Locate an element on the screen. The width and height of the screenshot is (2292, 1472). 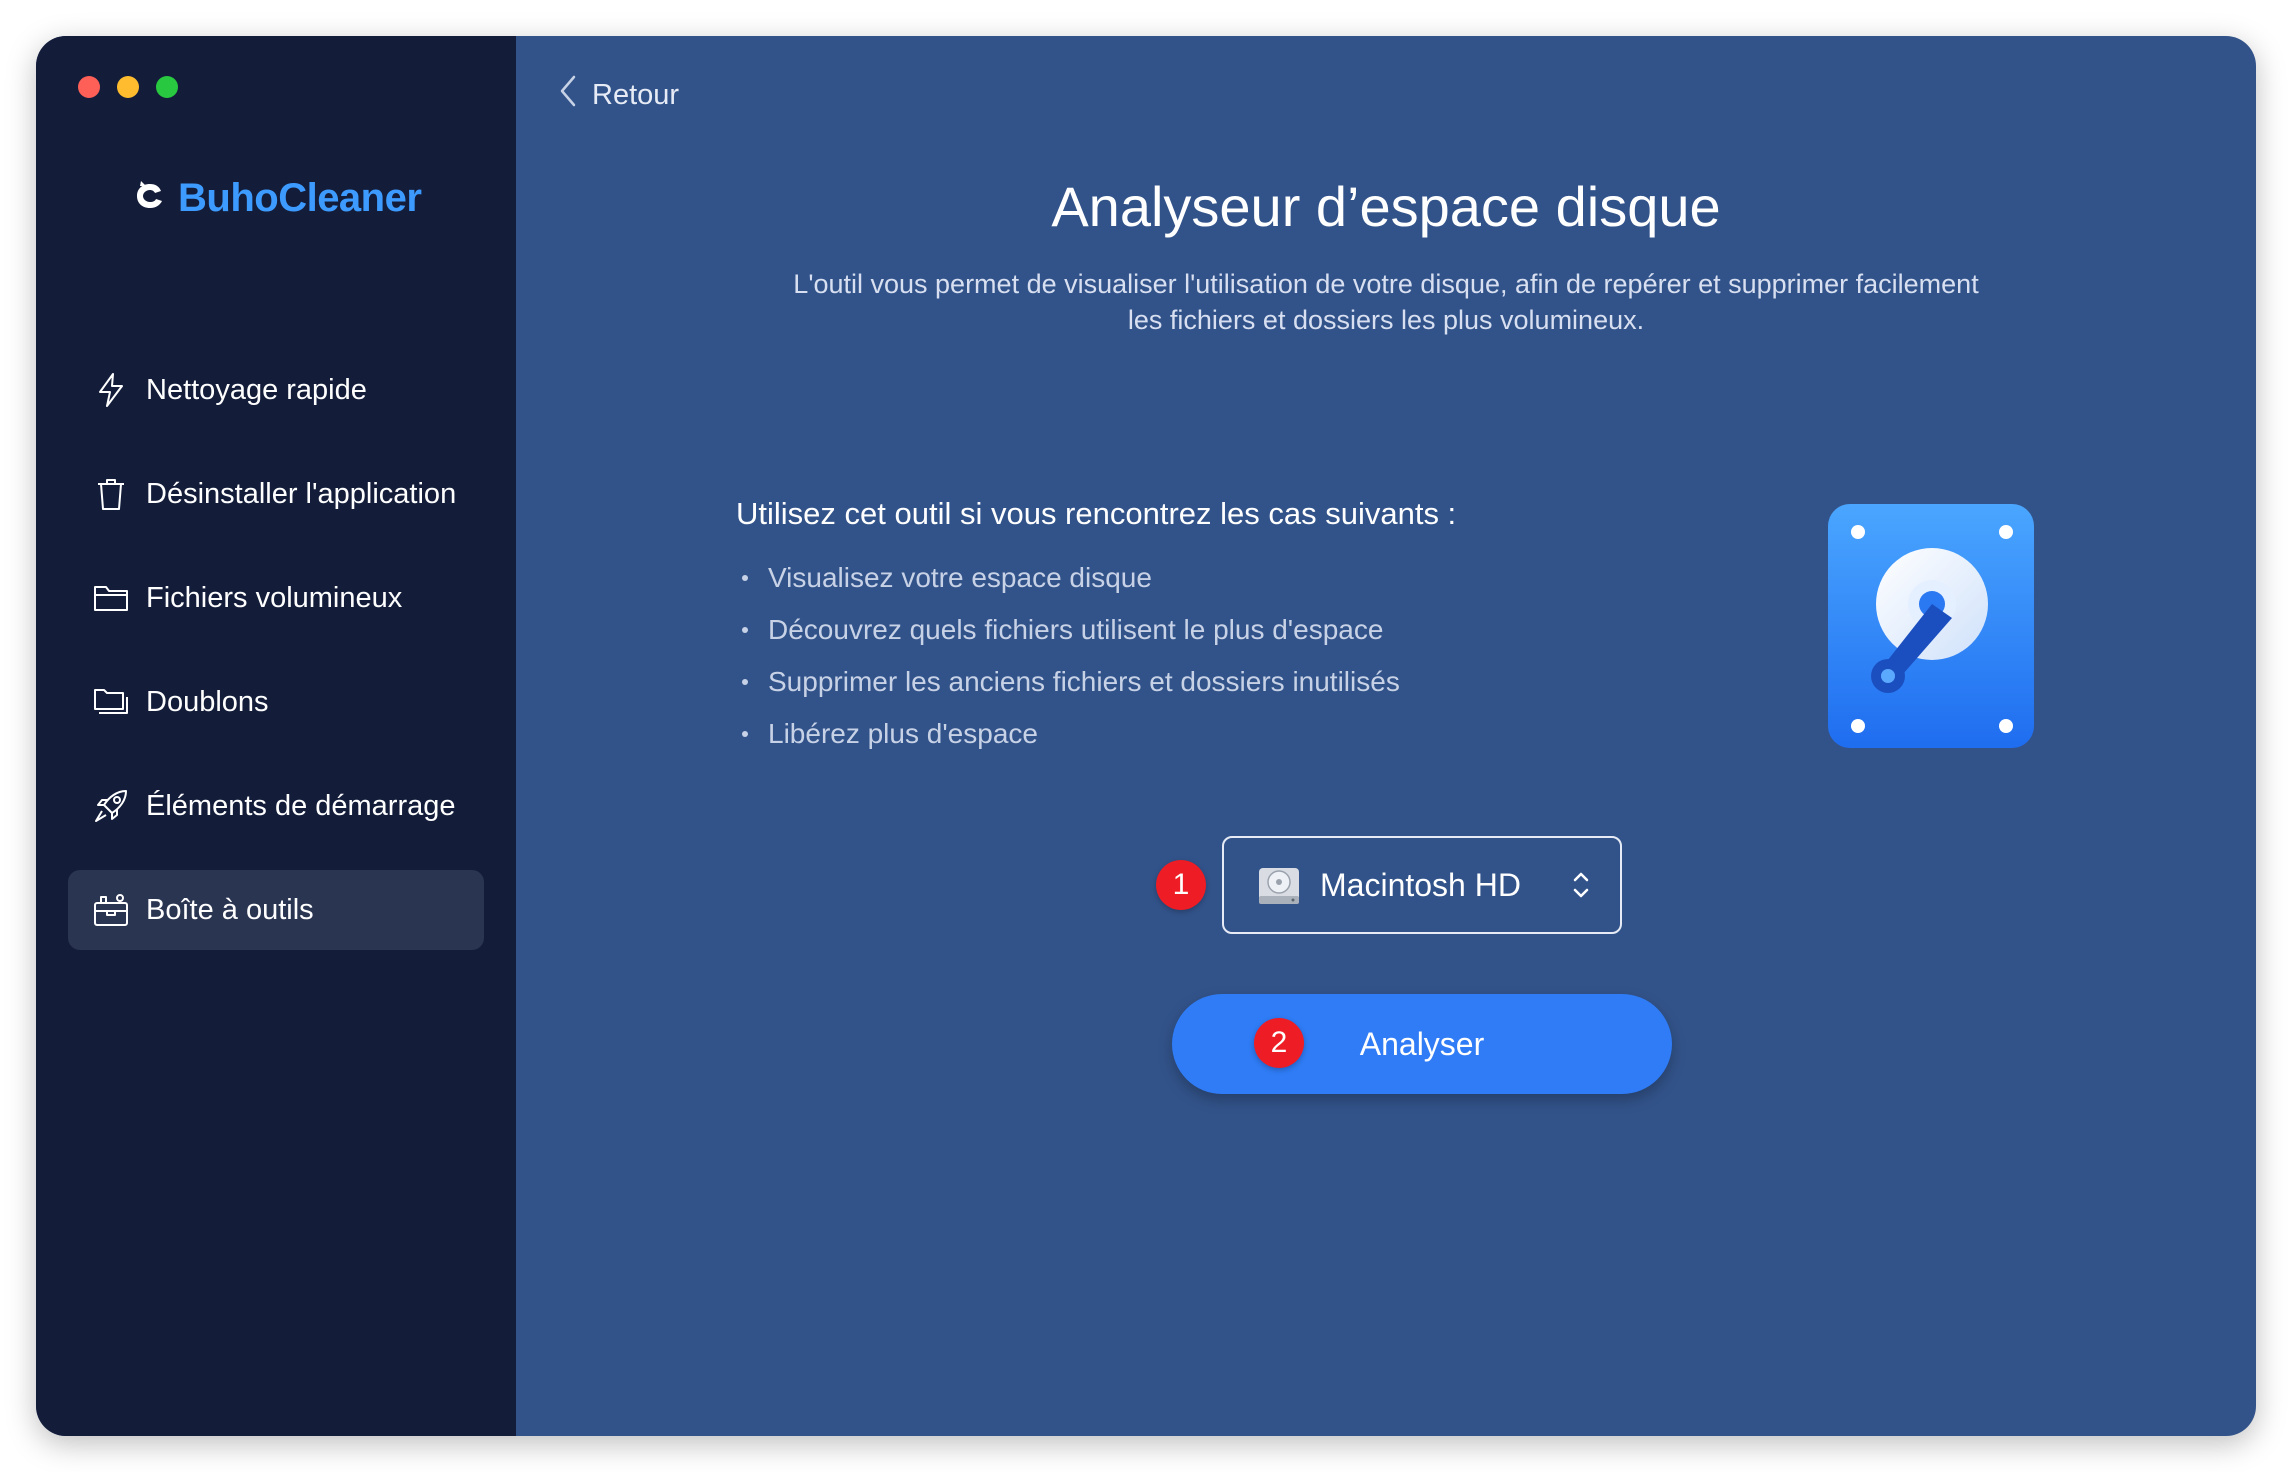
sidebar-item-label: Éléments de démarrage is located at coordinates (301, 805).